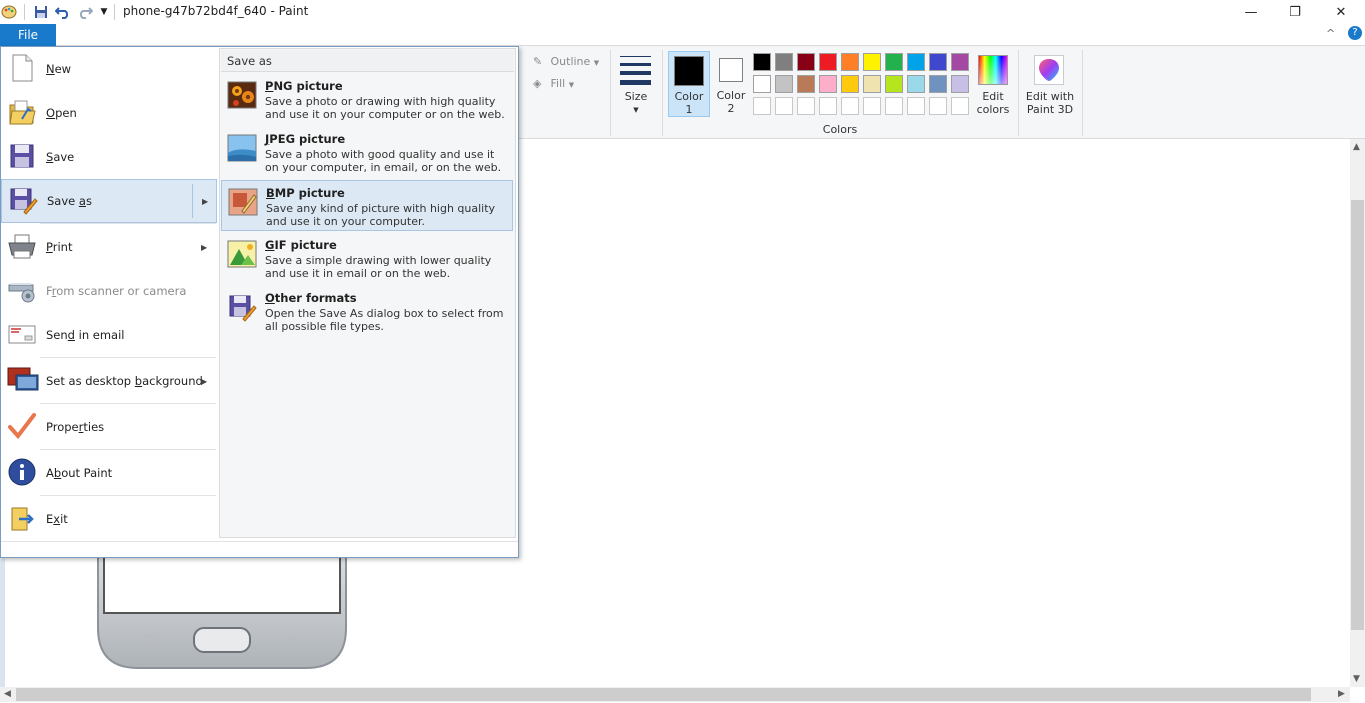 This screenshot has width=1365, height=703. I want to click on file-tab: File, so click(28, 35).